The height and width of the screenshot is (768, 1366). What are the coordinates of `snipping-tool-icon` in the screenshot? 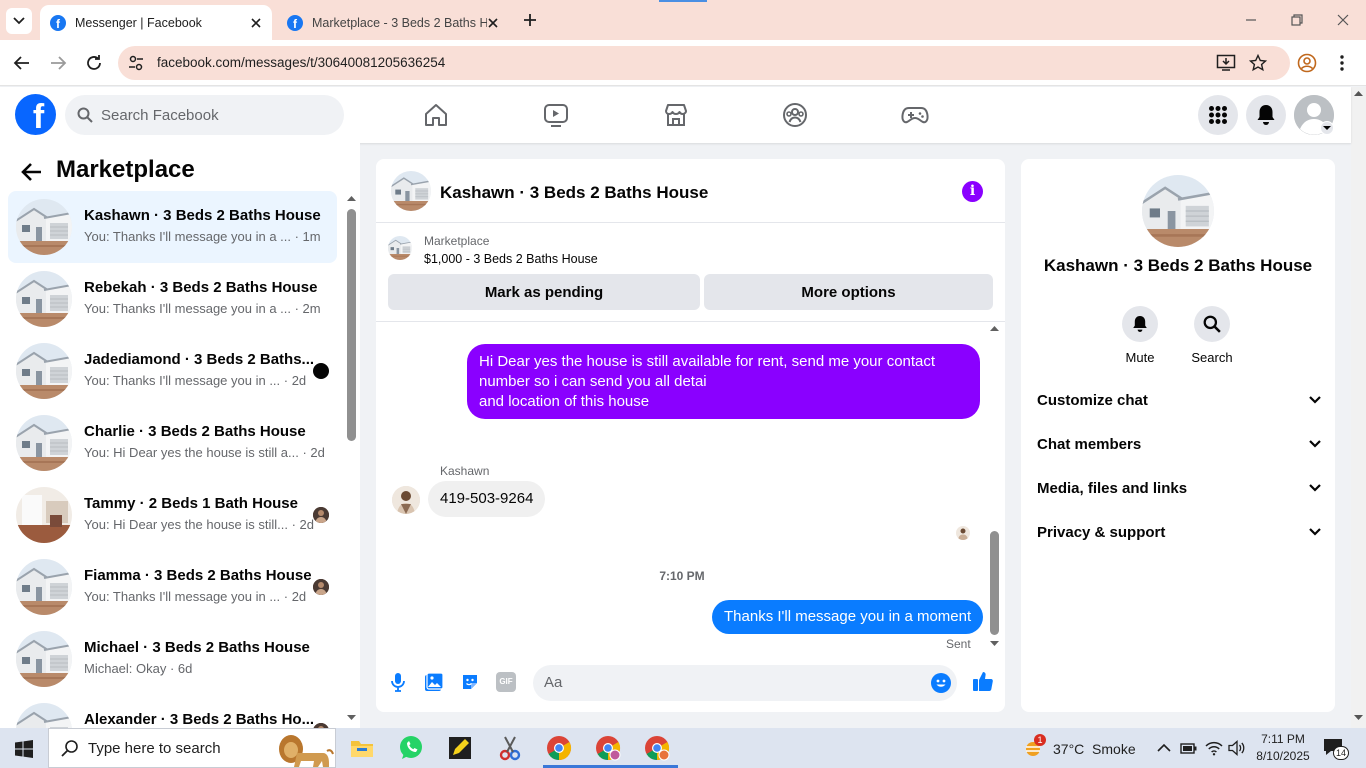 It's located at (510, 748).